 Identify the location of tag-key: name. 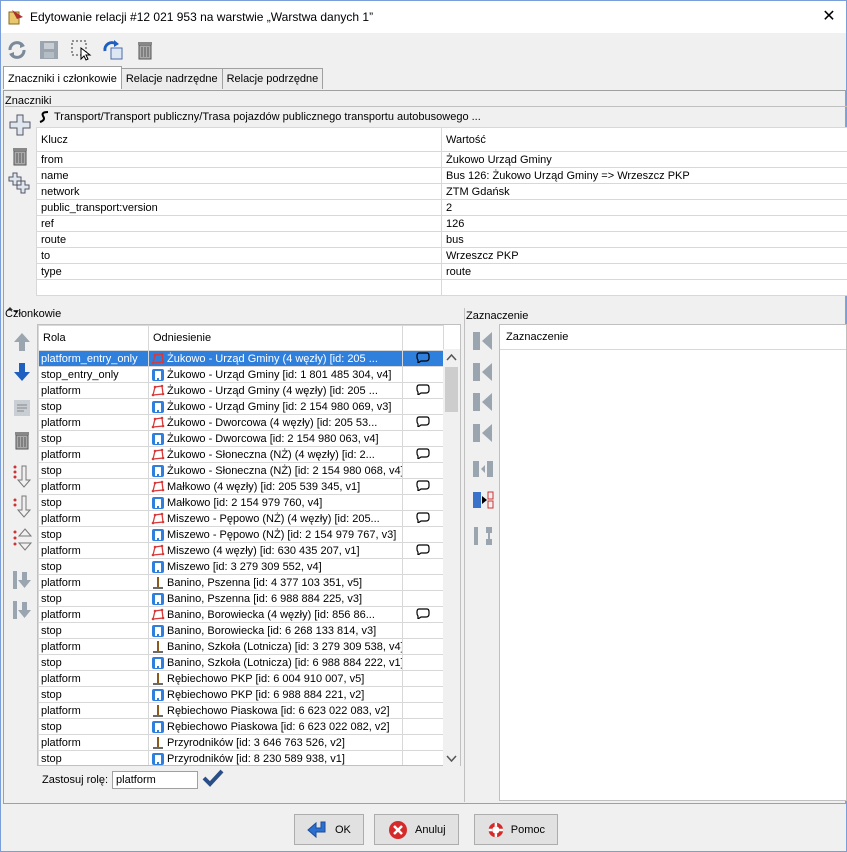
(239, 175).